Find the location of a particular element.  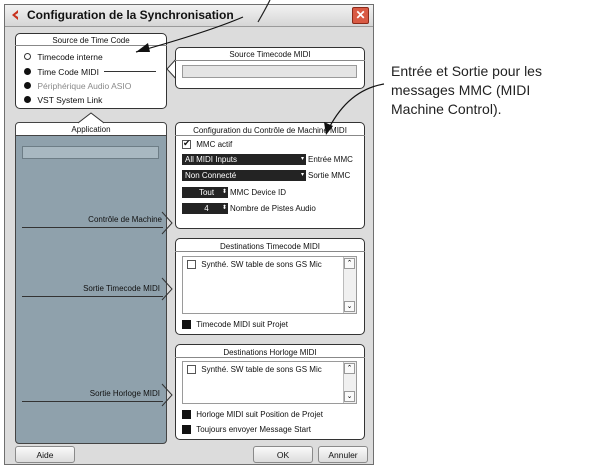

machine-connector is located at coordinates (167, 223).